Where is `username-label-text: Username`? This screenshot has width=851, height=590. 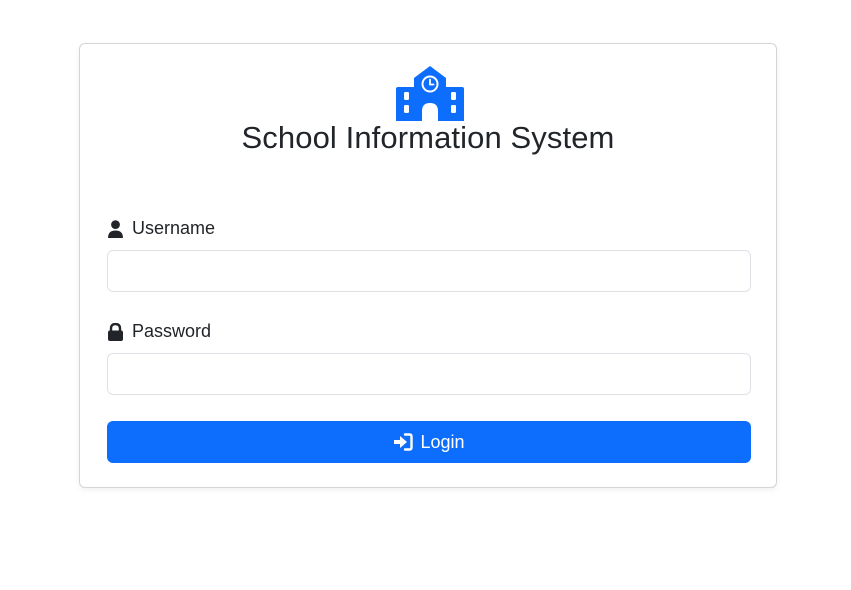 username-label-text: Username is located at coordinates (174, 228).